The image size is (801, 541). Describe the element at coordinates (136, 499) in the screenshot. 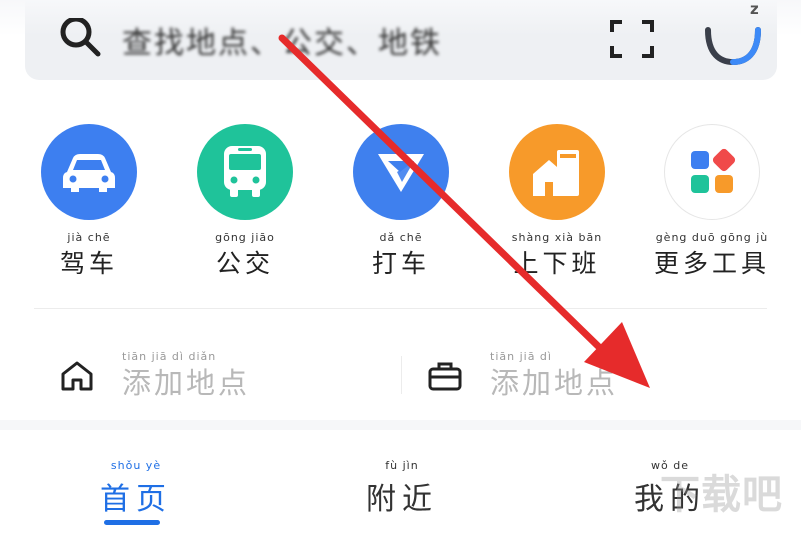

I see `nav-label: 首页` at that location.